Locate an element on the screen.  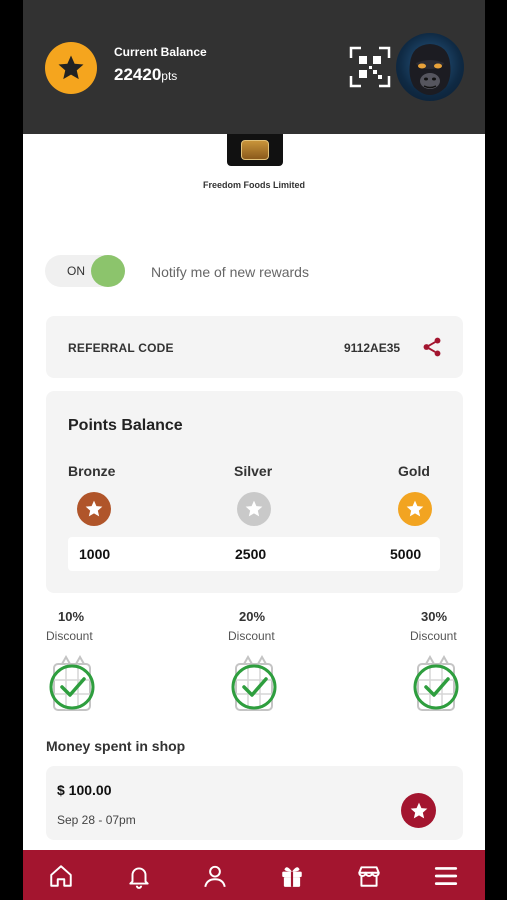
balance-star-icon is located at coordinates (71, 68).